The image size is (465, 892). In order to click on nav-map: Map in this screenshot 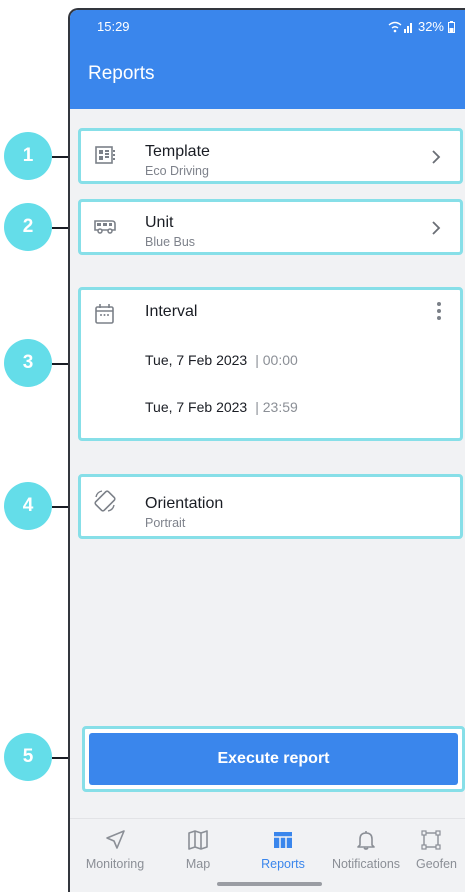, I will do `click(198, 850)`.